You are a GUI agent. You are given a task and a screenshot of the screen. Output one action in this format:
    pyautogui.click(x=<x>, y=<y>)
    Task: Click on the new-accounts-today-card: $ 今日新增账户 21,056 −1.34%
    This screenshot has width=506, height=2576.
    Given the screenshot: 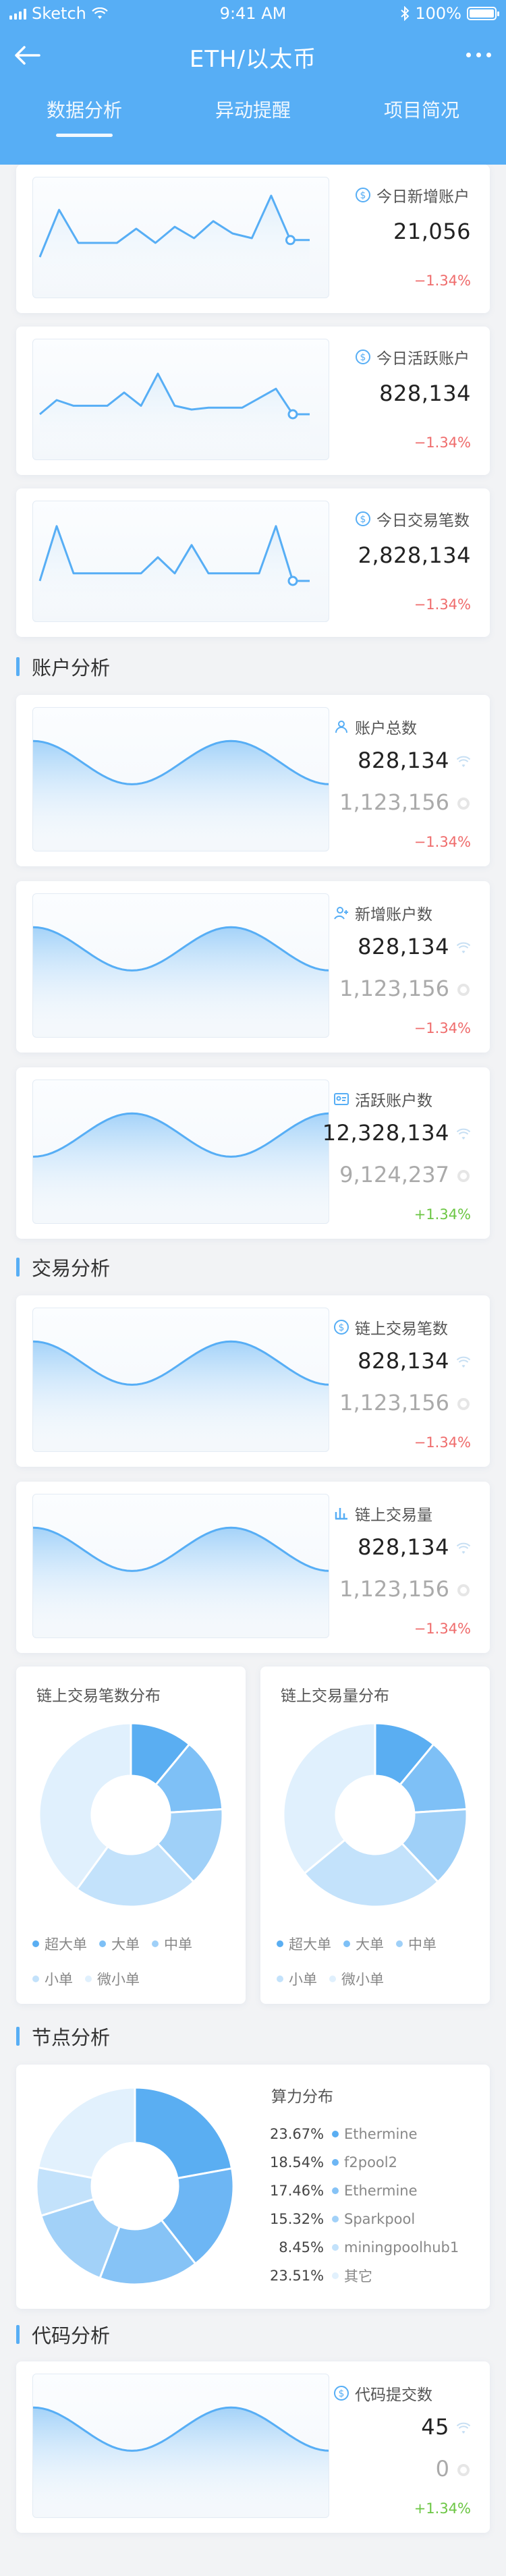 What is the action you would take?
    pyautogui.click(x=253, y=239)
    